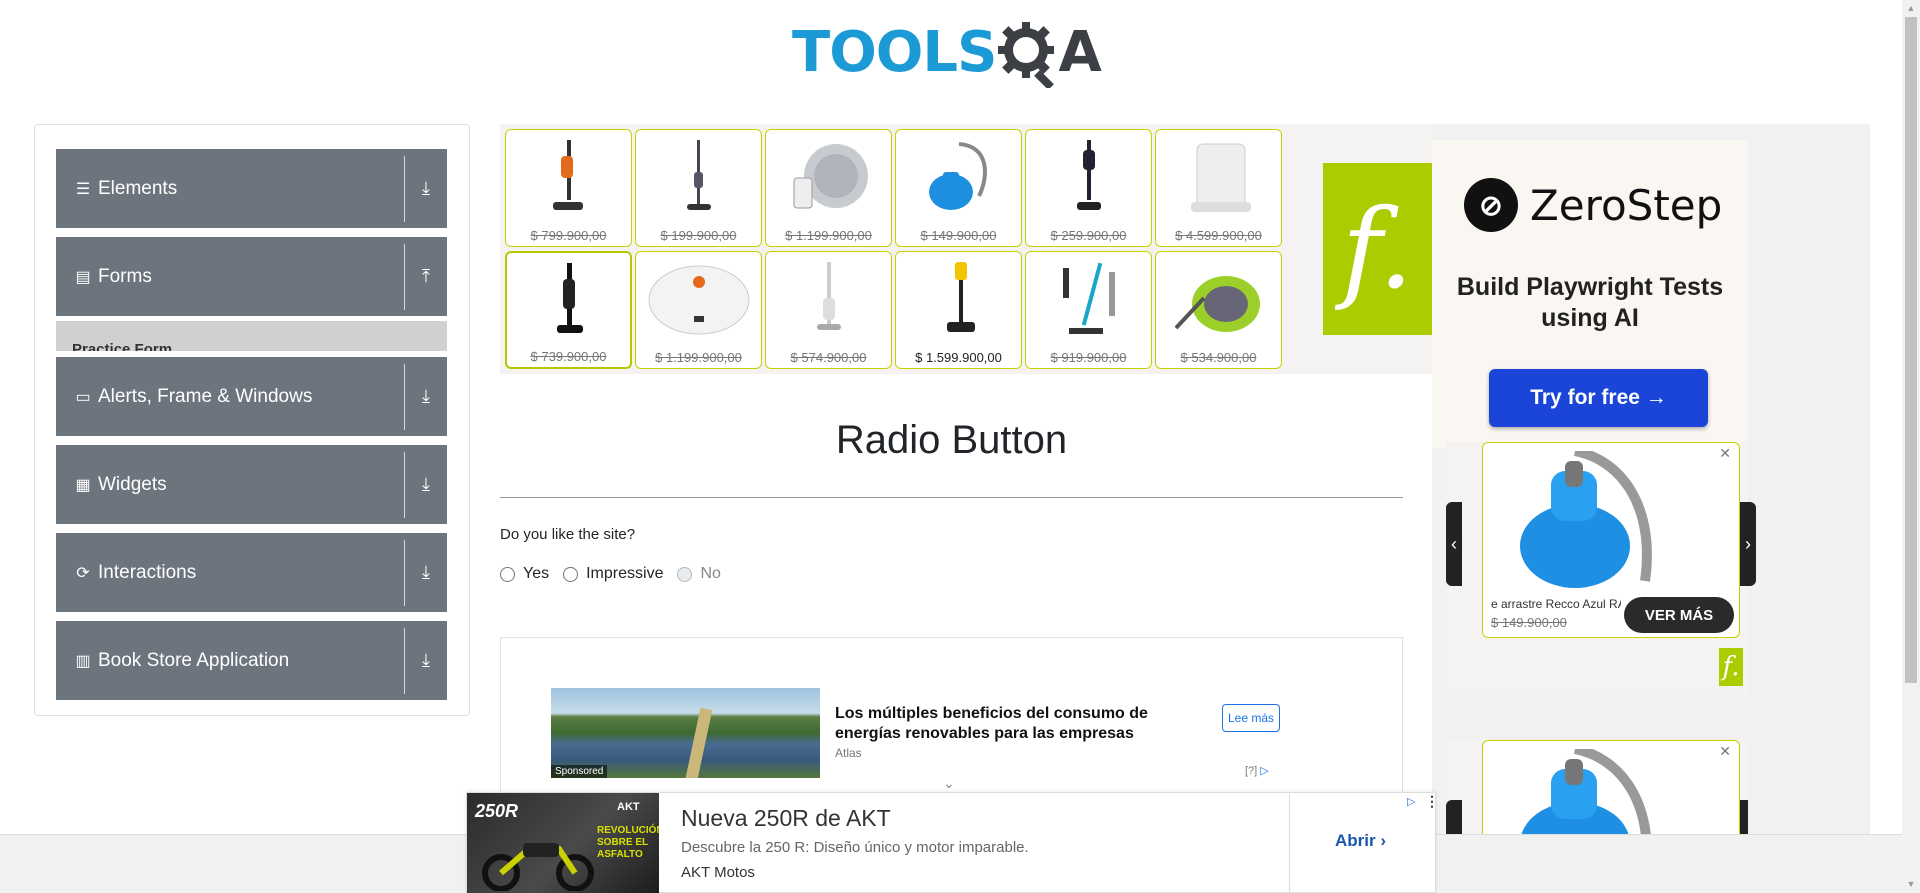  Describe the element at coordinates (1911, 8) in the screenshot. I see `scroll-up-arrow-icon: ▲` at that location.